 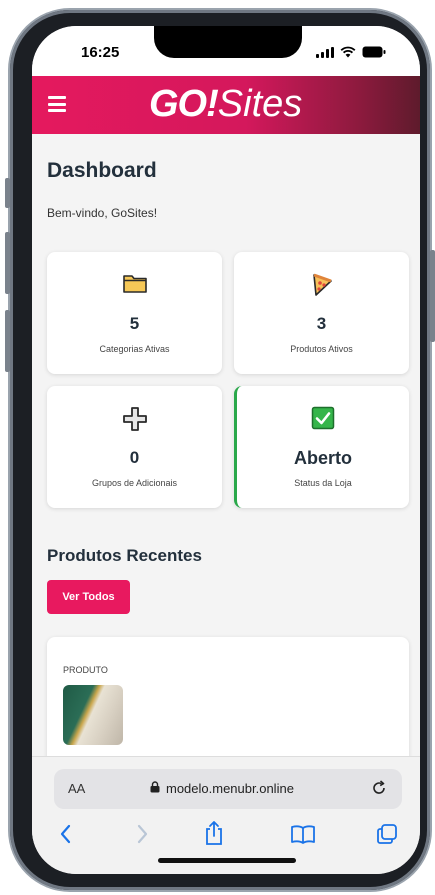 I want to click on text-size-button: AA, so click(x=76, y=788).